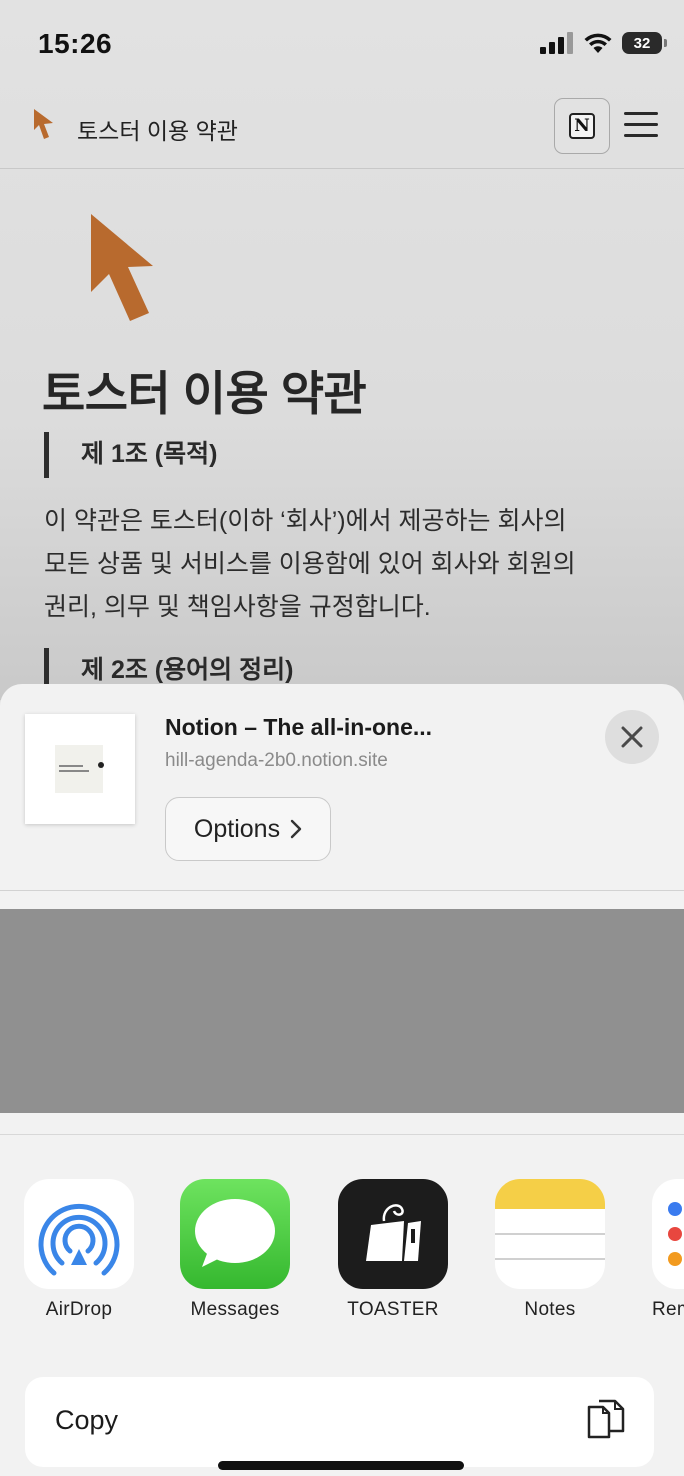  Describe the element at coordinates (276, 760) in the screenshot. I see `share-url: hill-agenda-2b0.notion.site` at that location.